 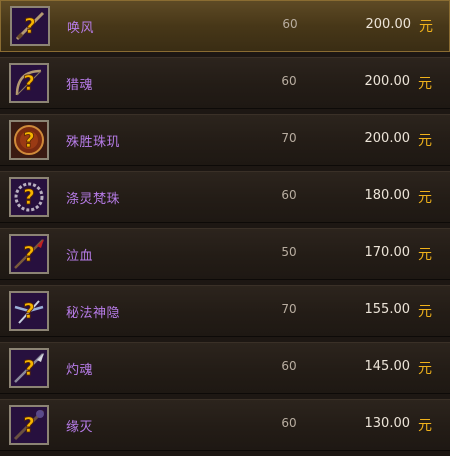 I want to click on unidentified-weapon-icon: ?, so click(x=30, y=26).